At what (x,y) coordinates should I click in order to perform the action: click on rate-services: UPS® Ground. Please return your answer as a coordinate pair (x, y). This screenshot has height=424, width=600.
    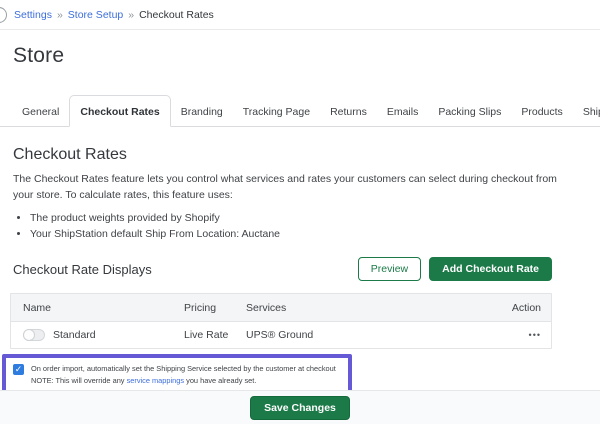
    Looking at the image, I should click on (280, 335).